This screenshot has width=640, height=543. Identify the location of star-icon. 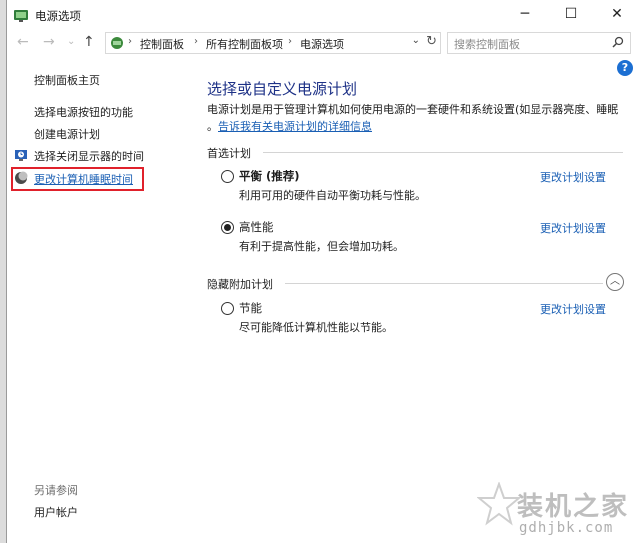
(499, 504).